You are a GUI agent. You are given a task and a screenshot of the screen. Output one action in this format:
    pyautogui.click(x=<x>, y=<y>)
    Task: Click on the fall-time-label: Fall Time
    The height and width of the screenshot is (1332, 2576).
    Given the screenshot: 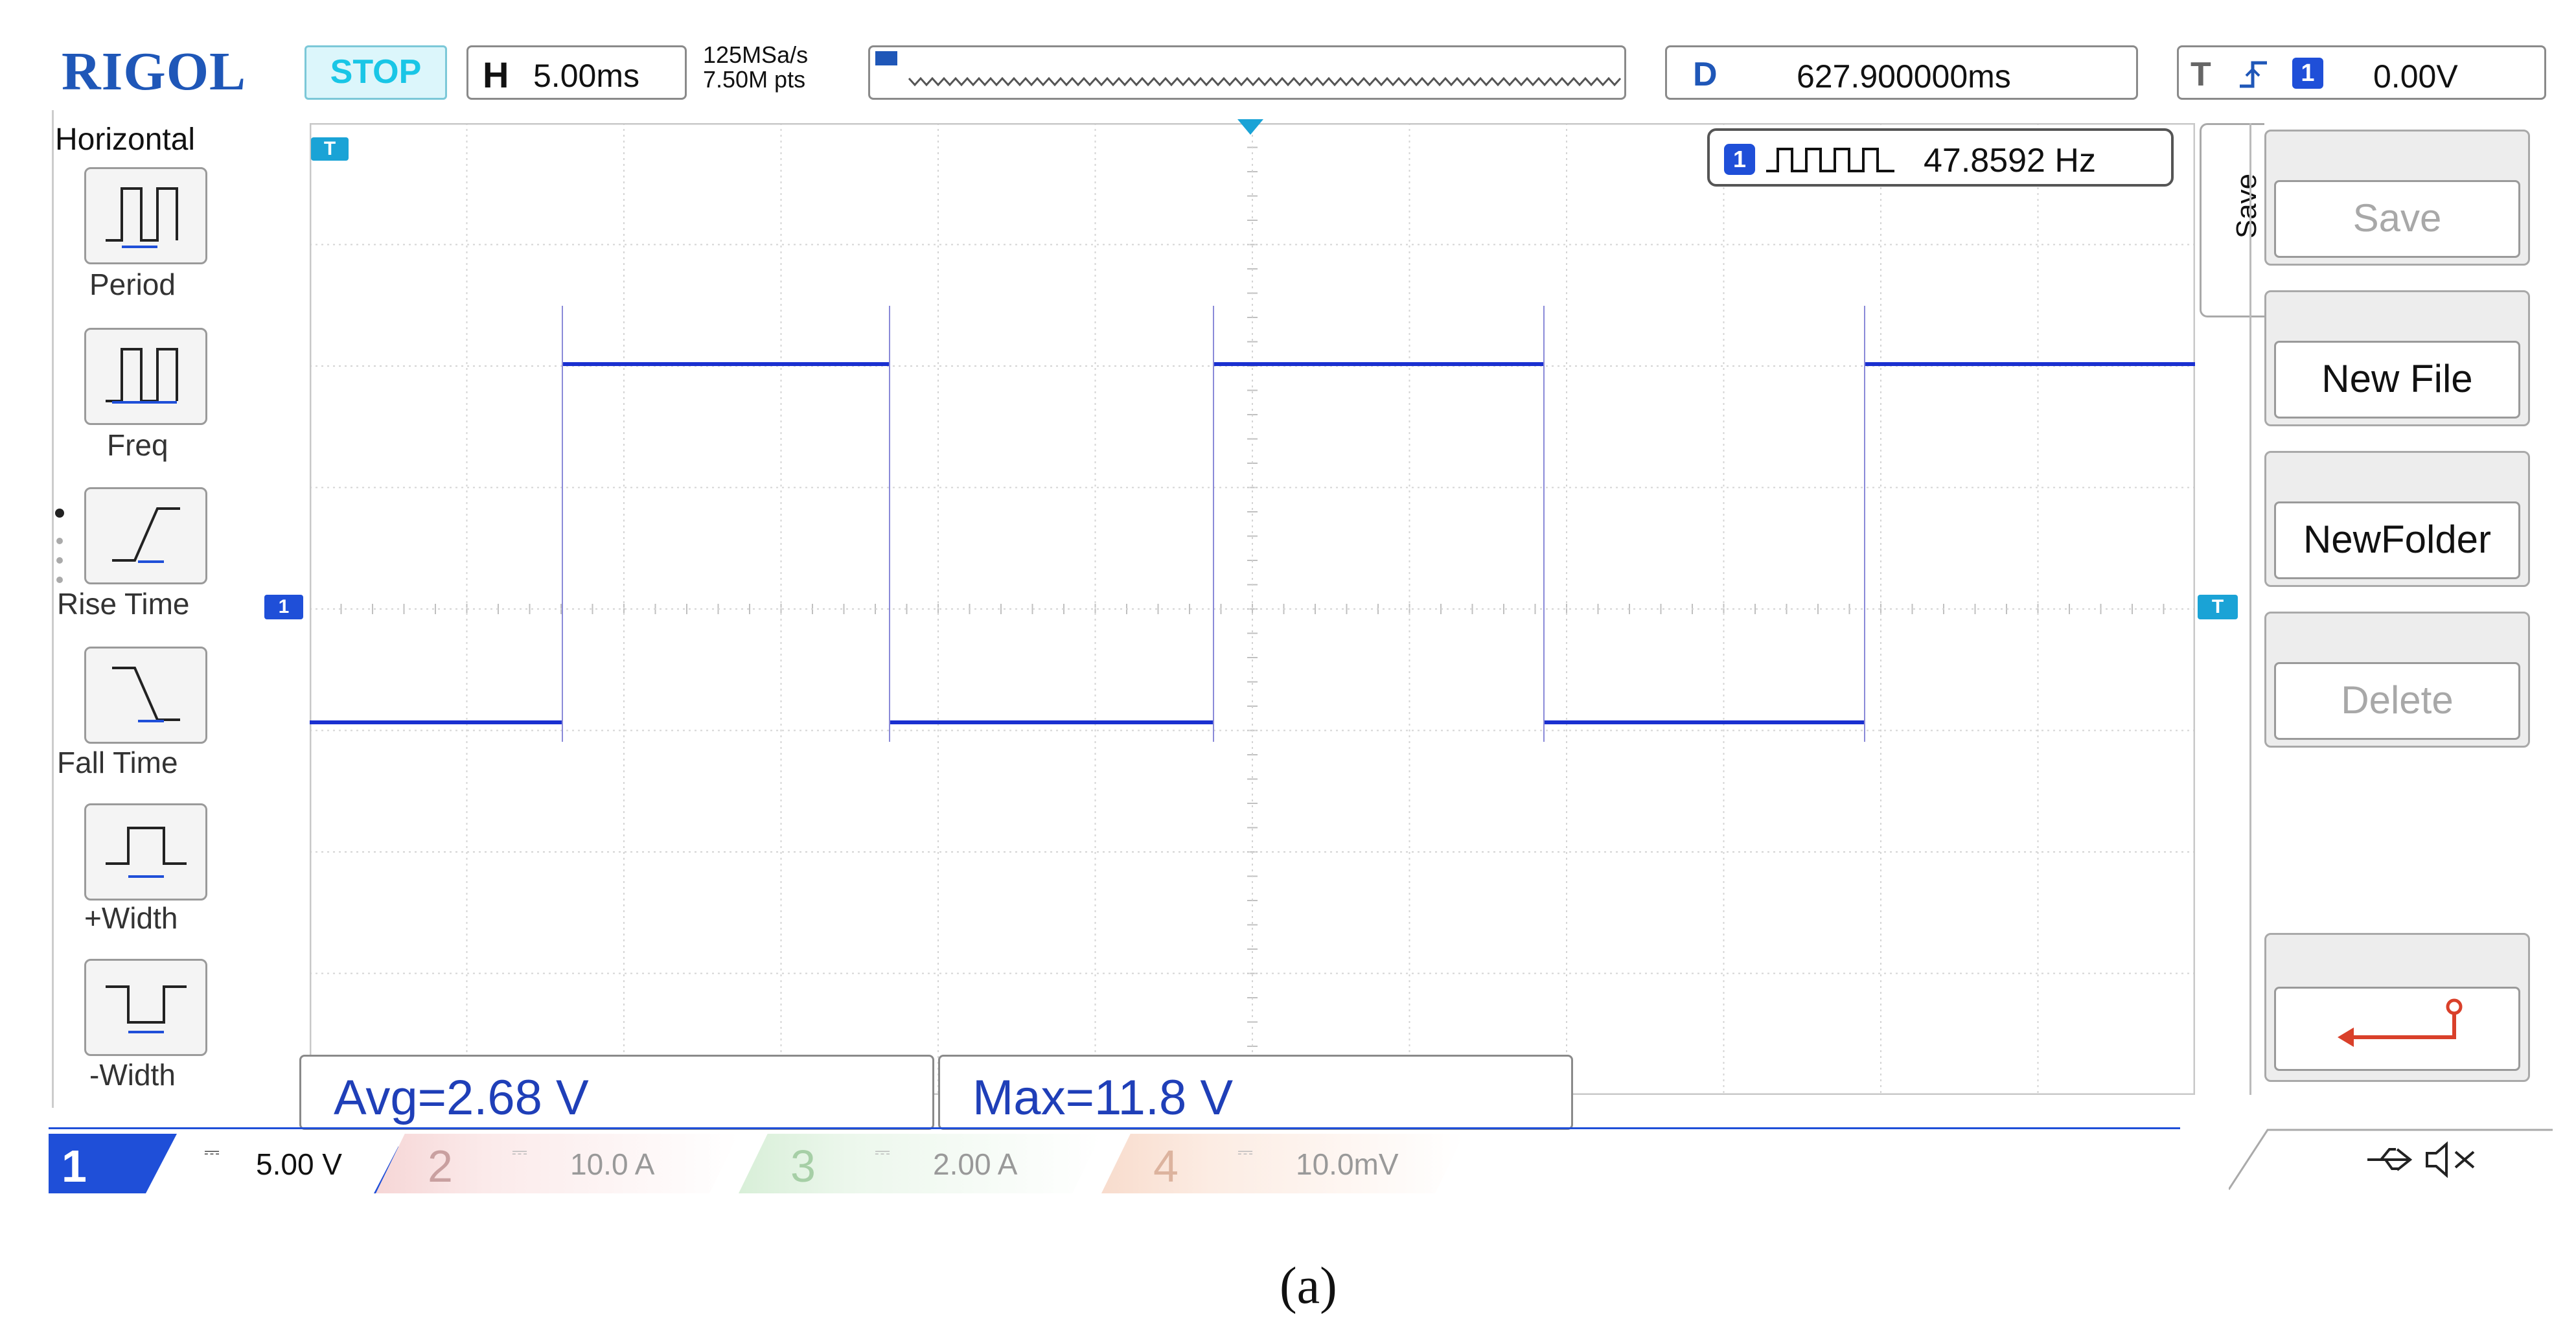 What is the action you would take?
    pyautogui.click(x=117, y=762)
    